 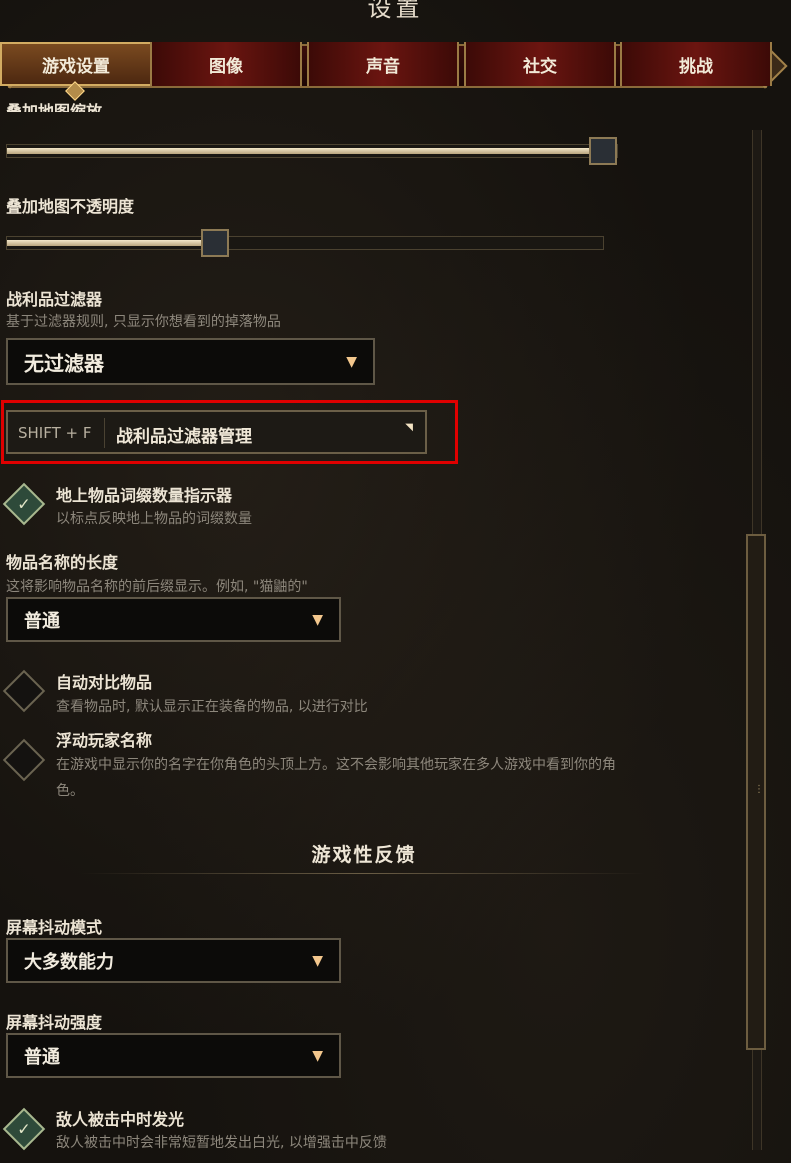 What do you see at coordinates (157, 587) in the screenshot?
I see `item-name-length-desc: 这将影响物品名称的前后缀显示。例如, "猫鼬的"` at bounding box center [157, 587].